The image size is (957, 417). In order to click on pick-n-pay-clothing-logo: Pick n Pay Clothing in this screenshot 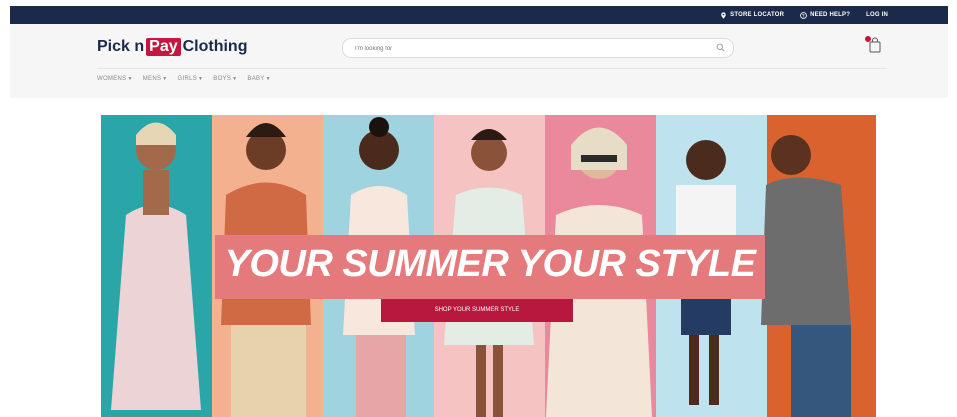, I will do `click(172, 47)`.